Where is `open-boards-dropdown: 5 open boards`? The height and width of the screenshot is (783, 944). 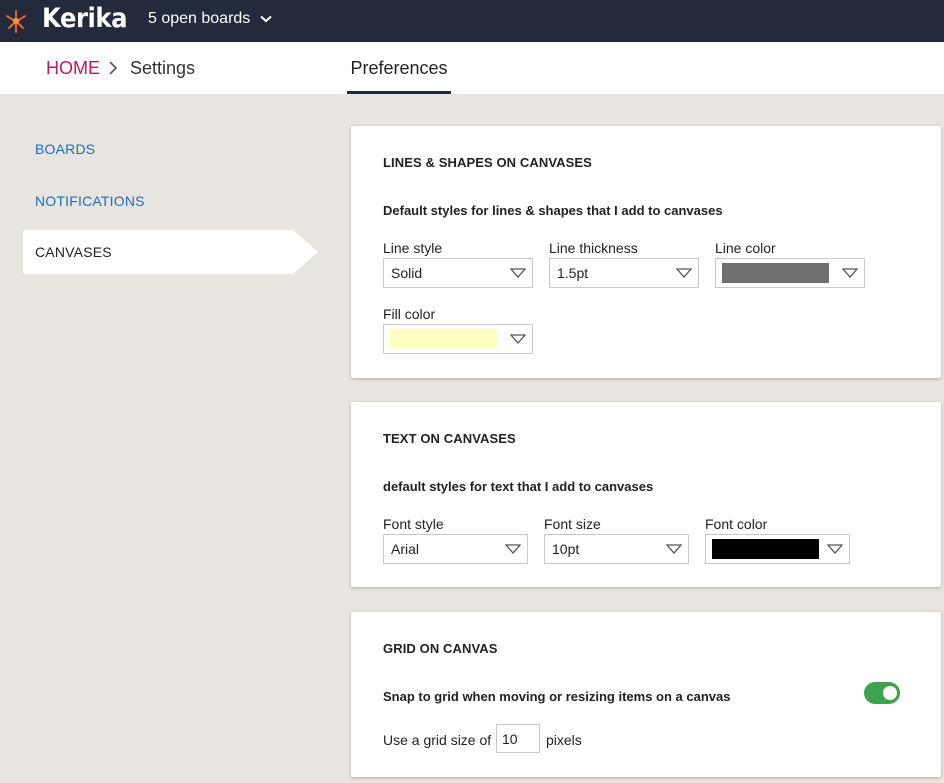
open-boards-dropdown: 5 open boards is located at coordinates (210, 19).